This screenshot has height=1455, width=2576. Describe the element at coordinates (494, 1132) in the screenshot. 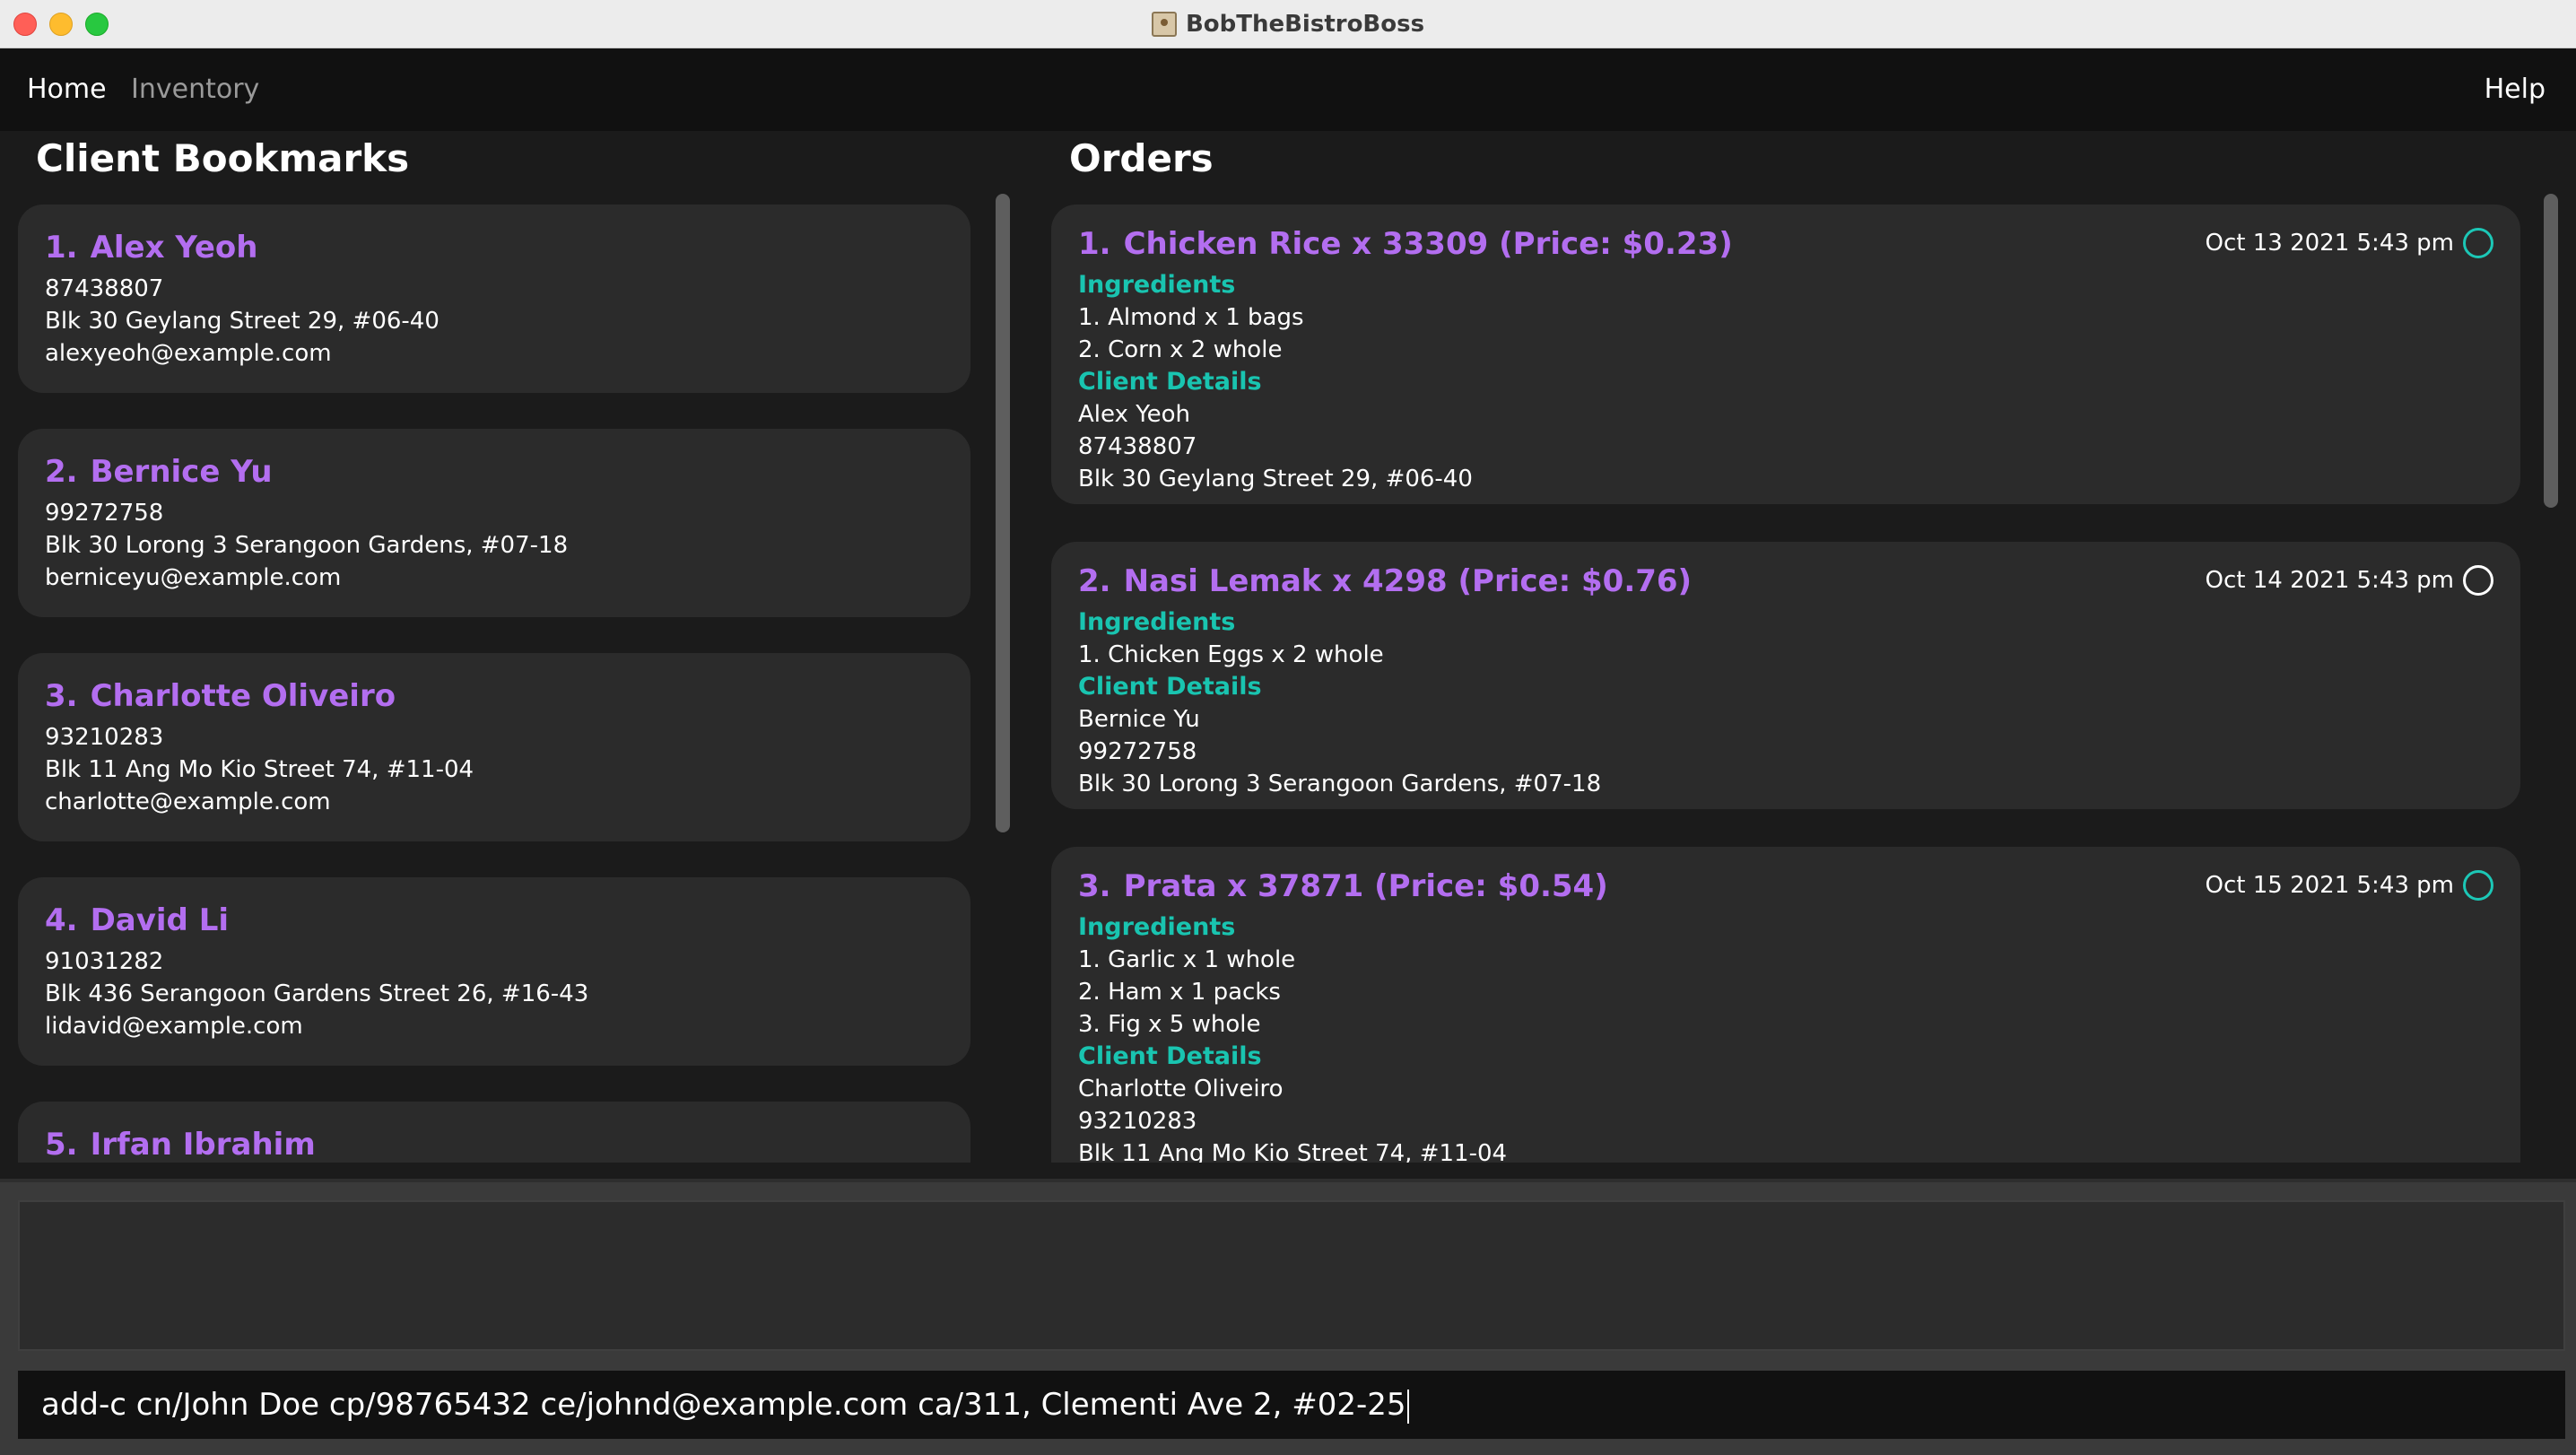

I see `client-card: 5. Irfan Ibrahim` at that location.